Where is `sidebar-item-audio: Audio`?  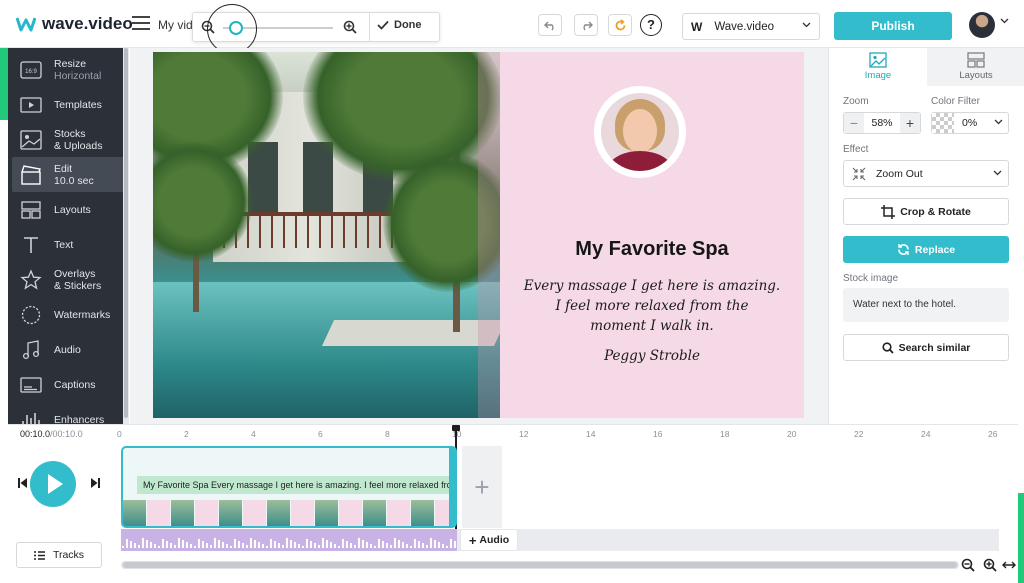
sidebar-item-audio: Audio is located at coordinates (68, 349).